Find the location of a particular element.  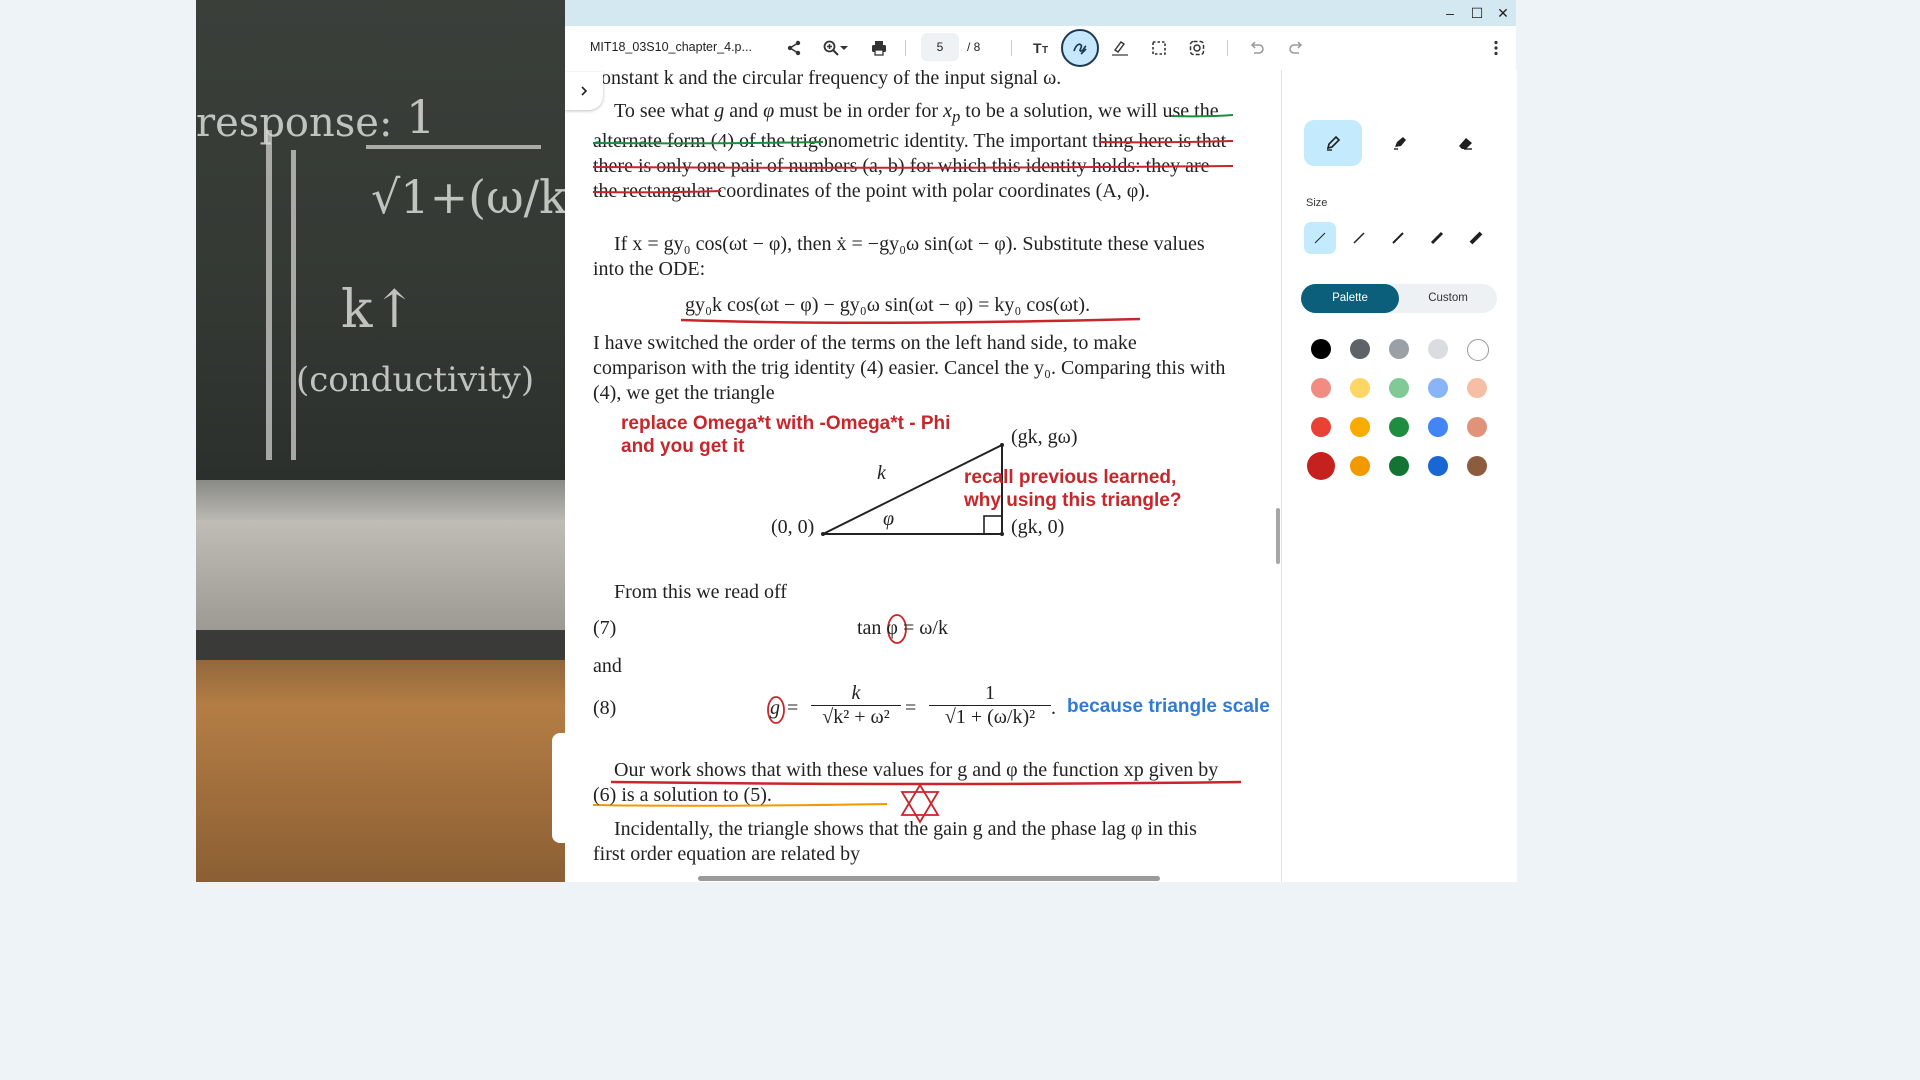

chalkboard is located at coordinates (380, 240).